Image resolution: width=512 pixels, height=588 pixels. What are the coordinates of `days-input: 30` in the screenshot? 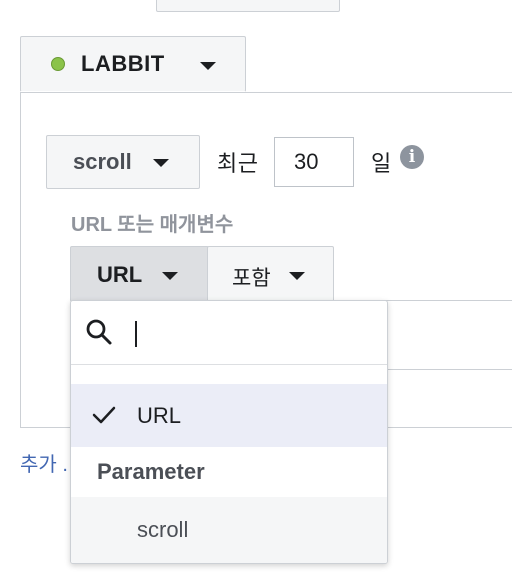 It's located at (314, 162).